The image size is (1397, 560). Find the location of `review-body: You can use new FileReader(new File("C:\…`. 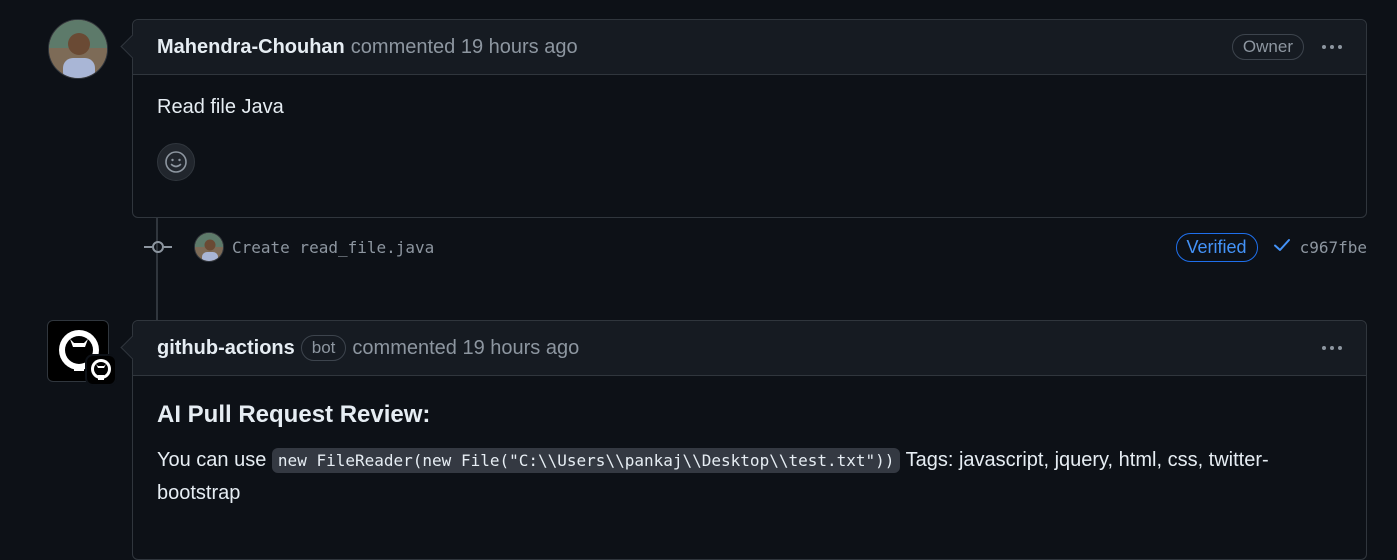

review-body: You can use new FileReader(new File("C:\… is located at coordinates (749, 476).